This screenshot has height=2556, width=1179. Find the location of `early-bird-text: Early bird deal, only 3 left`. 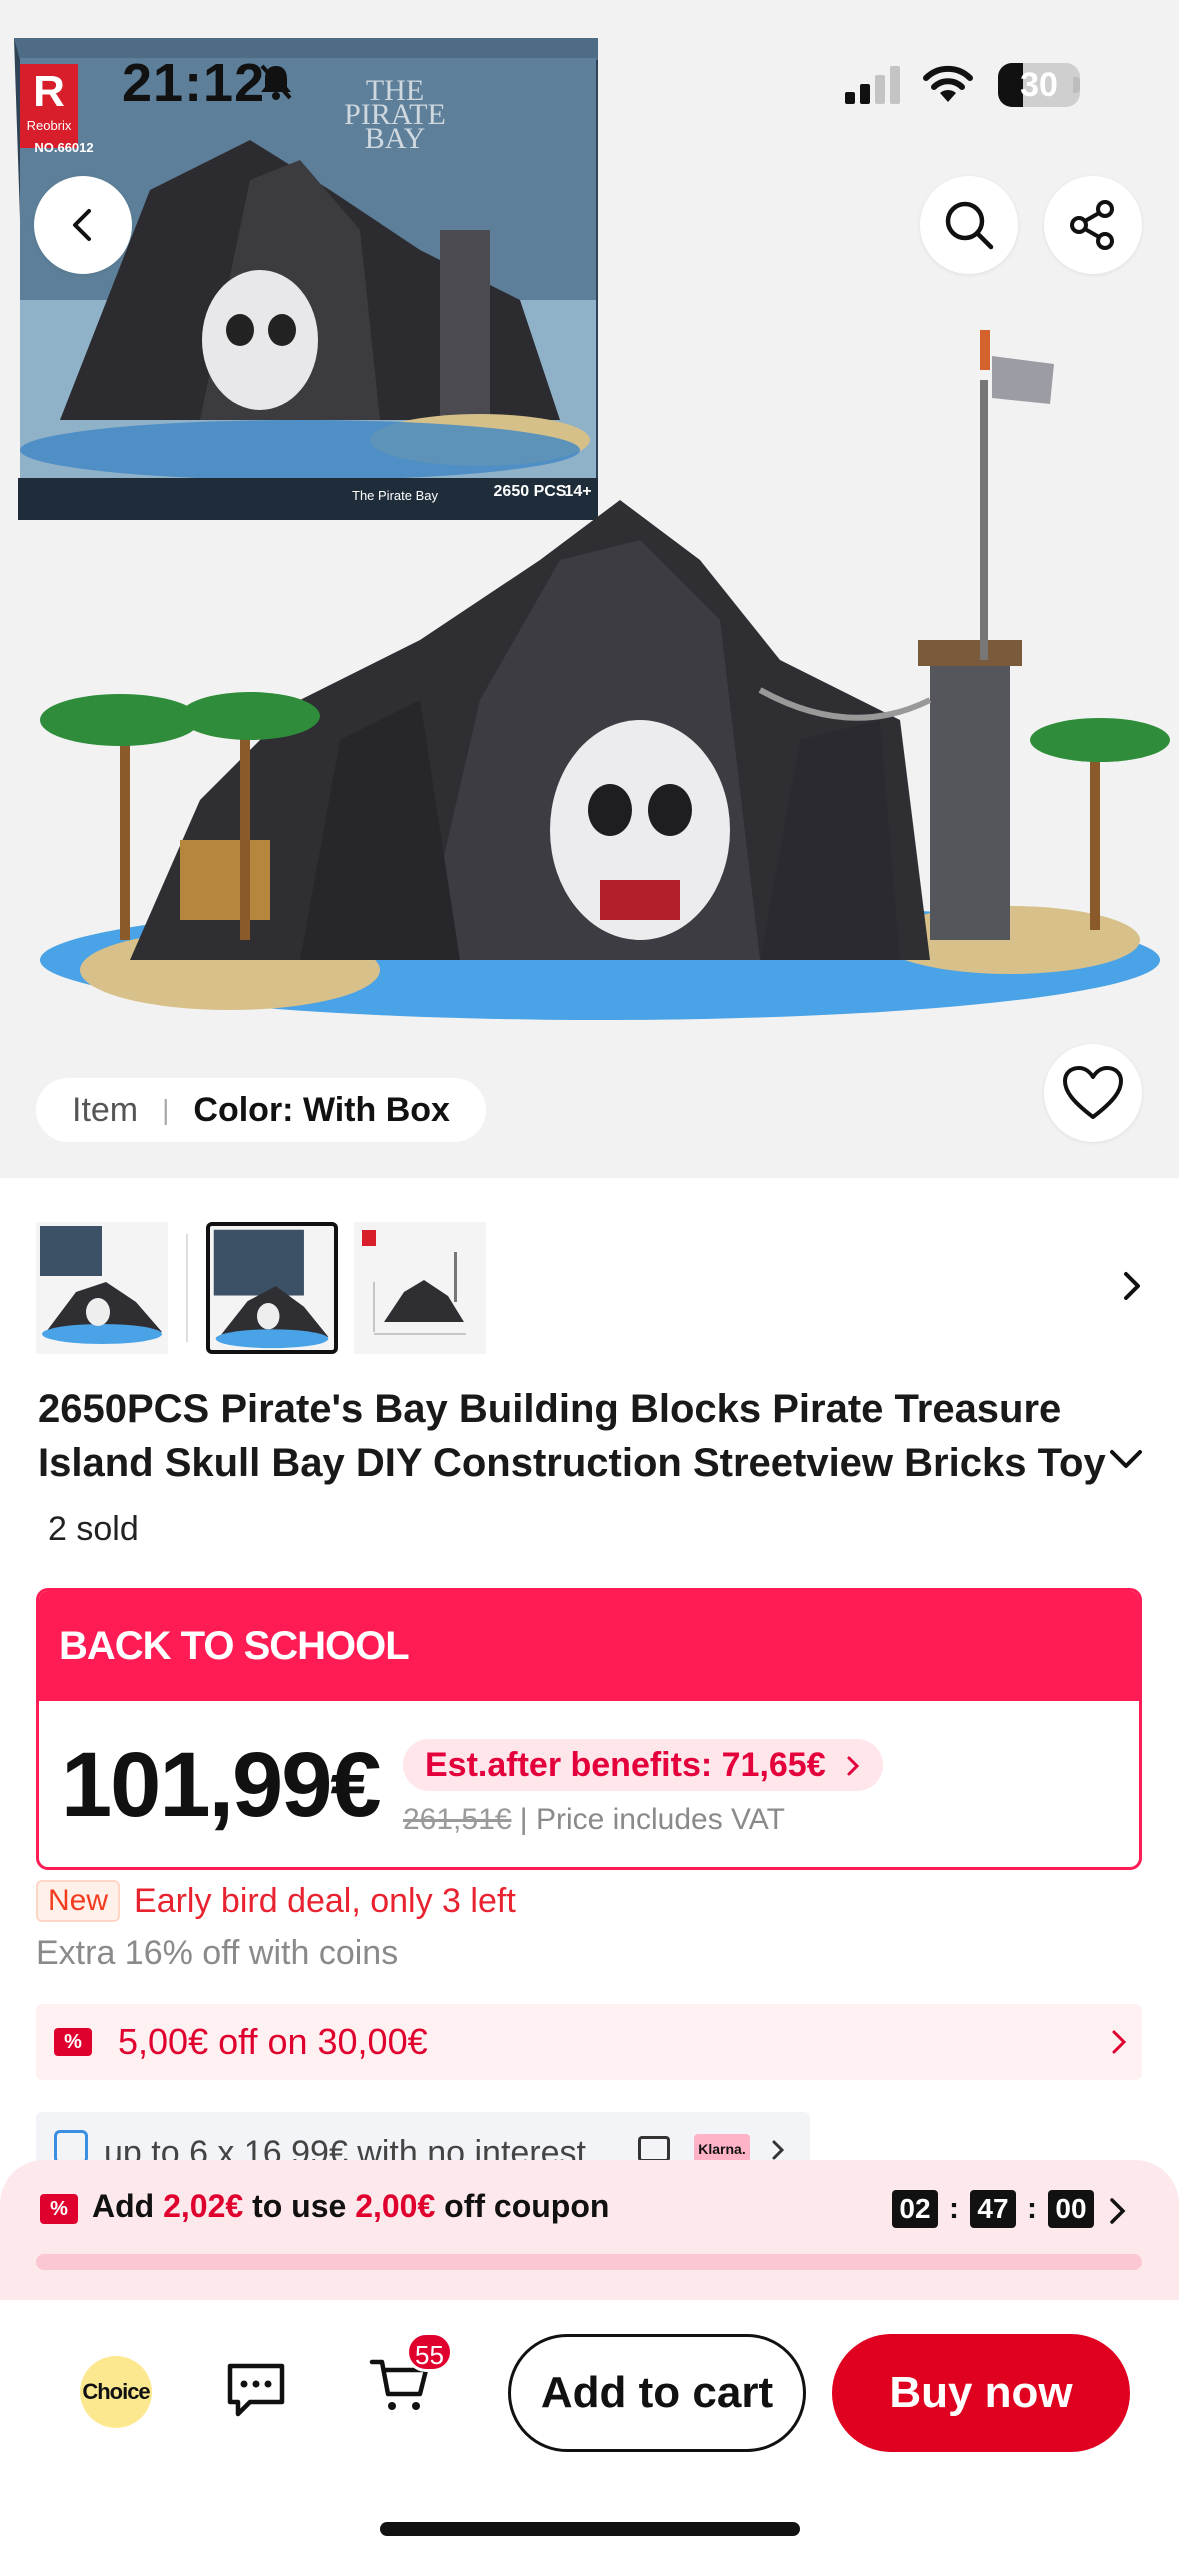

early-bird-text: Early bird deal, only 3 left is located at coordinates (325, 1900).